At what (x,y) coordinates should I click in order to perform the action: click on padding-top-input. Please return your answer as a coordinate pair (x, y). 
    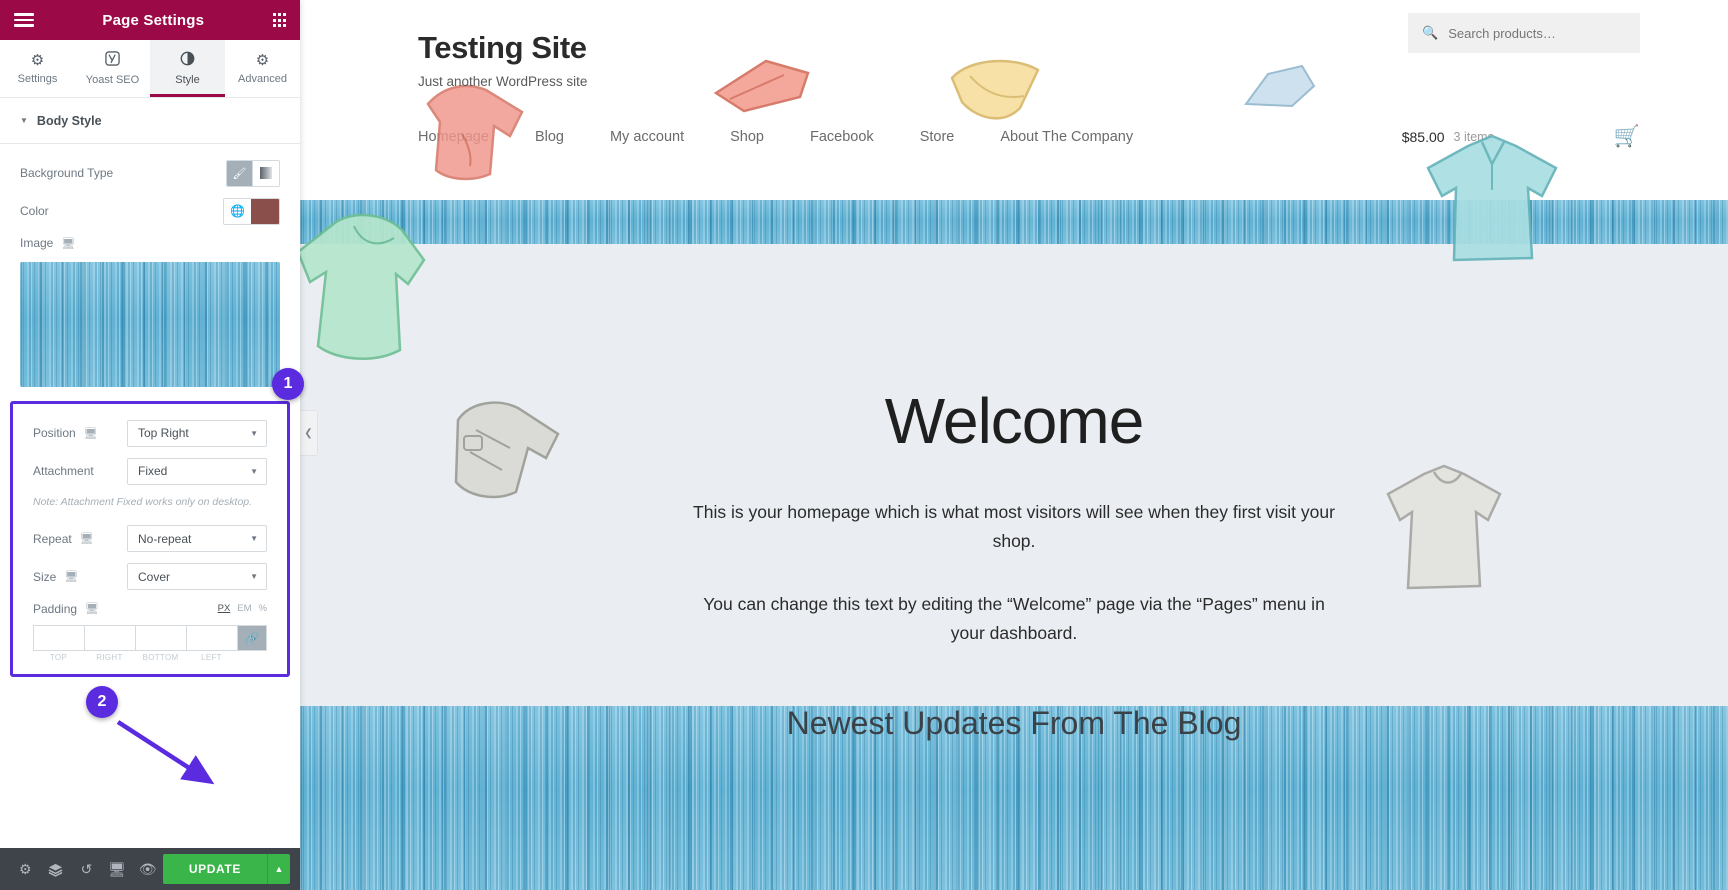
    Looking at the image, I should click on (58, 637).